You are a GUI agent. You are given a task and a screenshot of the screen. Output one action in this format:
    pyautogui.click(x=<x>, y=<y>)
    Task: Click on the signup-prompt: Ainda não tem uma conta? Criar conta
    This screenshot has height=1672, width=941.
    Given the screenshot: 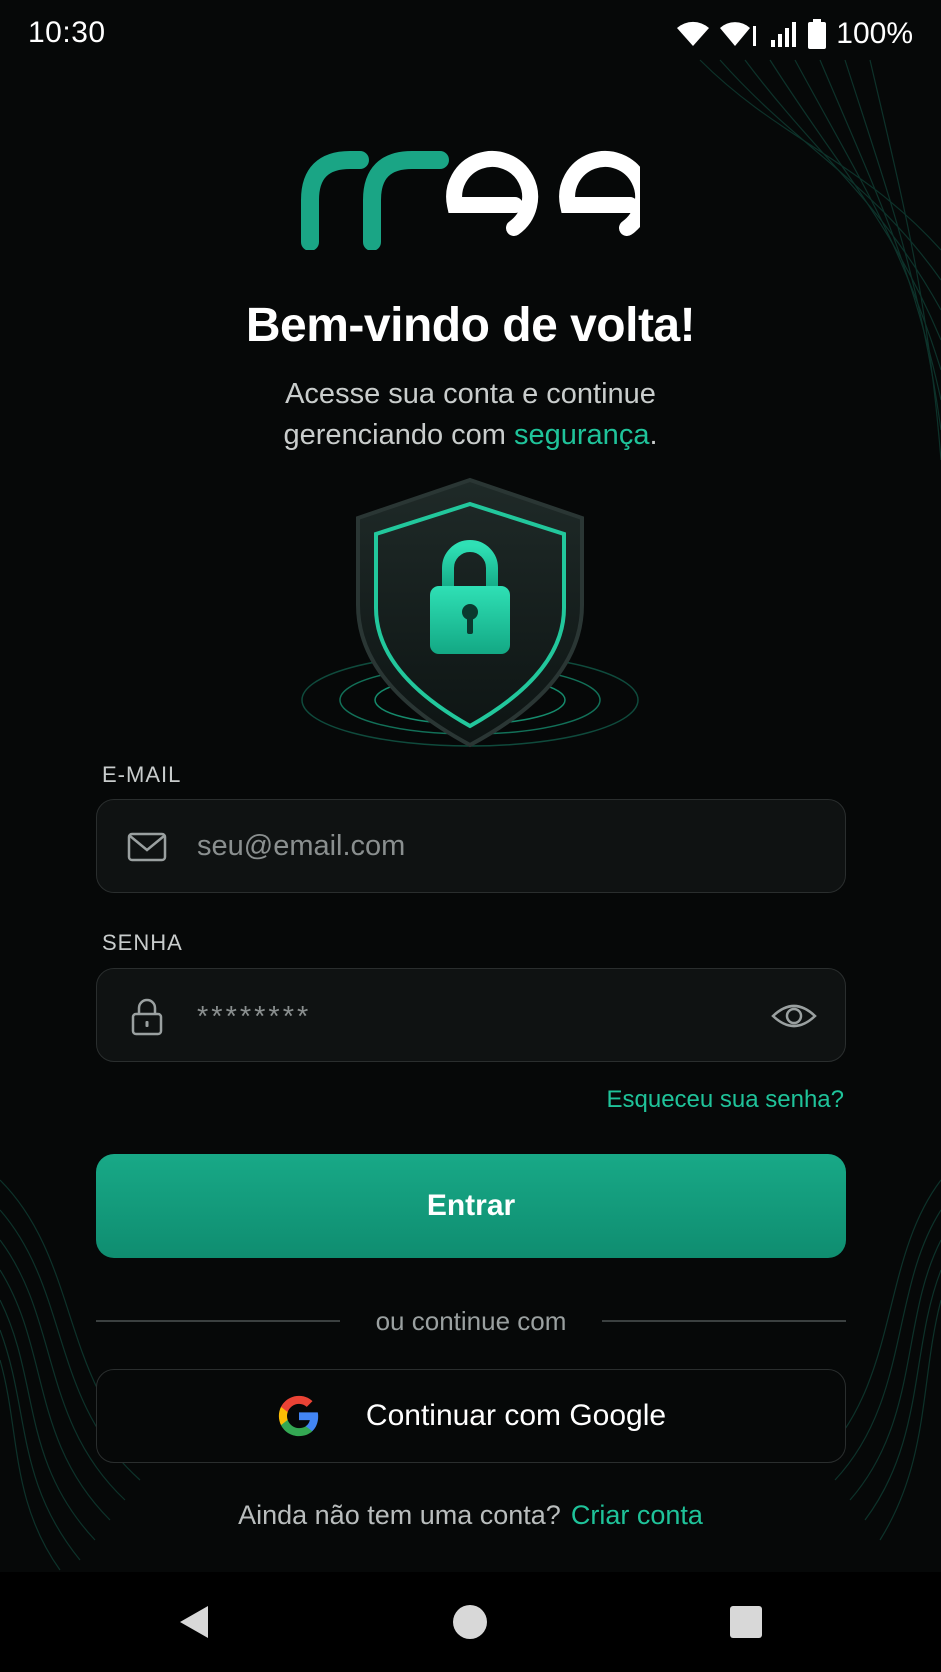 What is the action you would take?
    pyautogui.click(x=470, y=1515)
    